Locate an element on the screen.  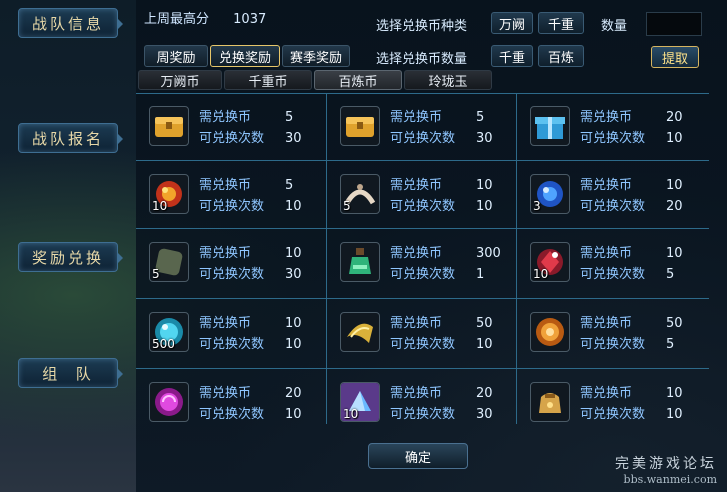
nav-form-team: 组 队 is located at coordinates (70, 373).